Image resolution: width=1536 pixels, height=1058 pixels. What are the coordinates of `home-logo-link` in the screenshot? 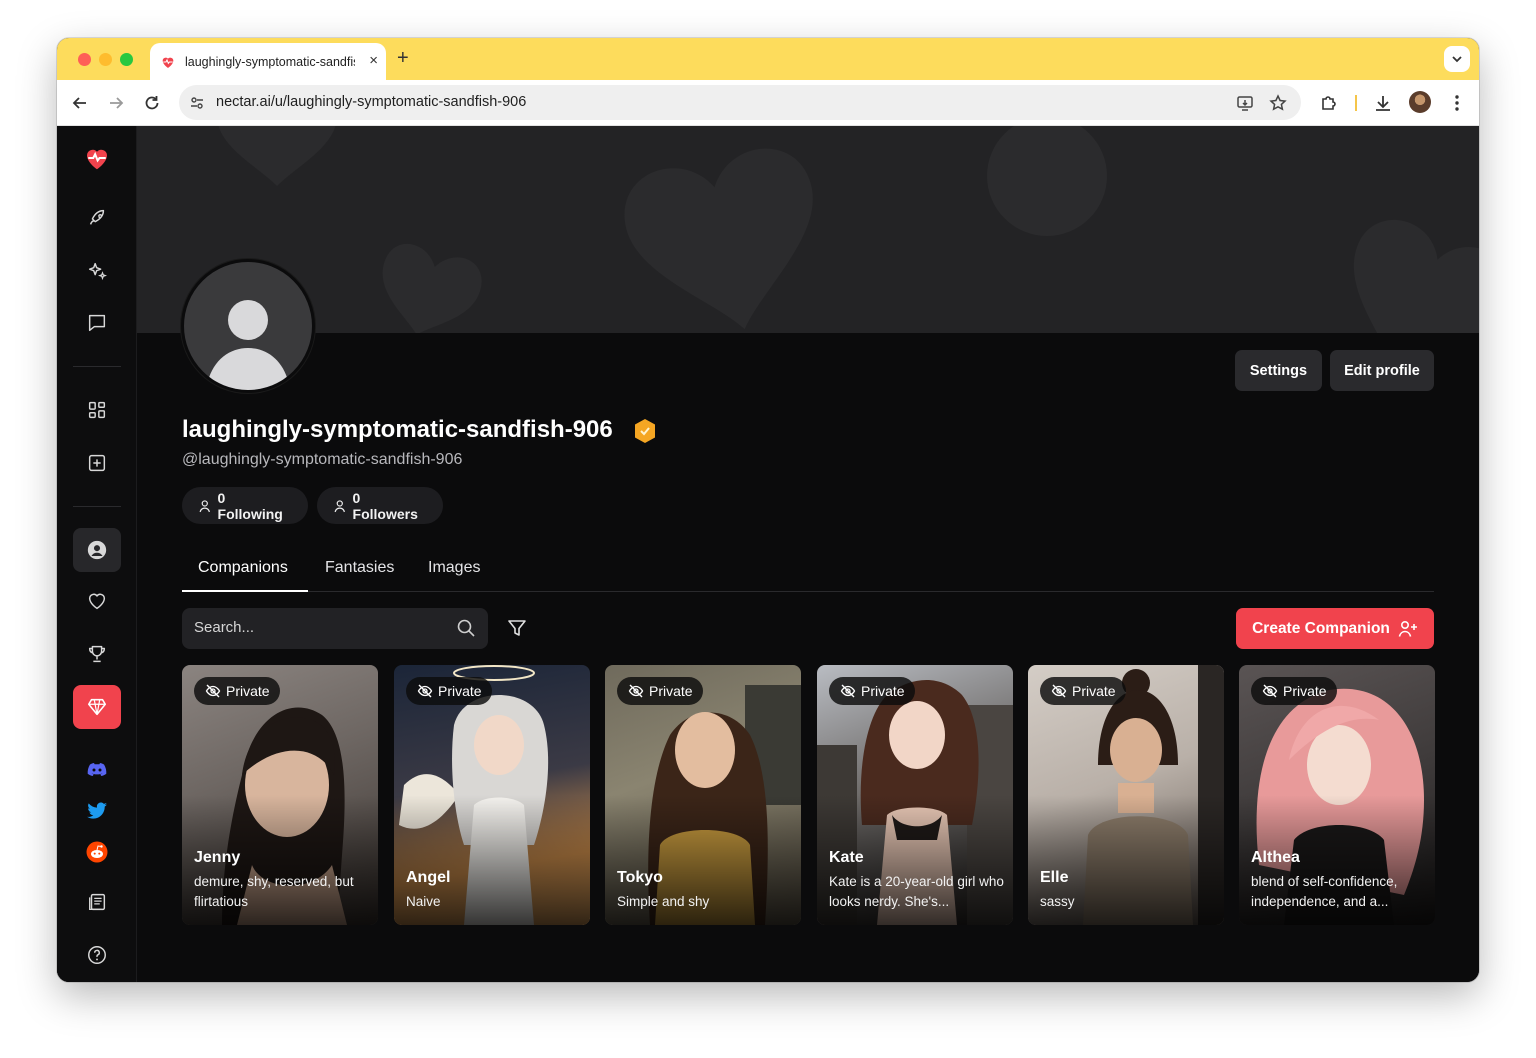 It's located at (97, 158).